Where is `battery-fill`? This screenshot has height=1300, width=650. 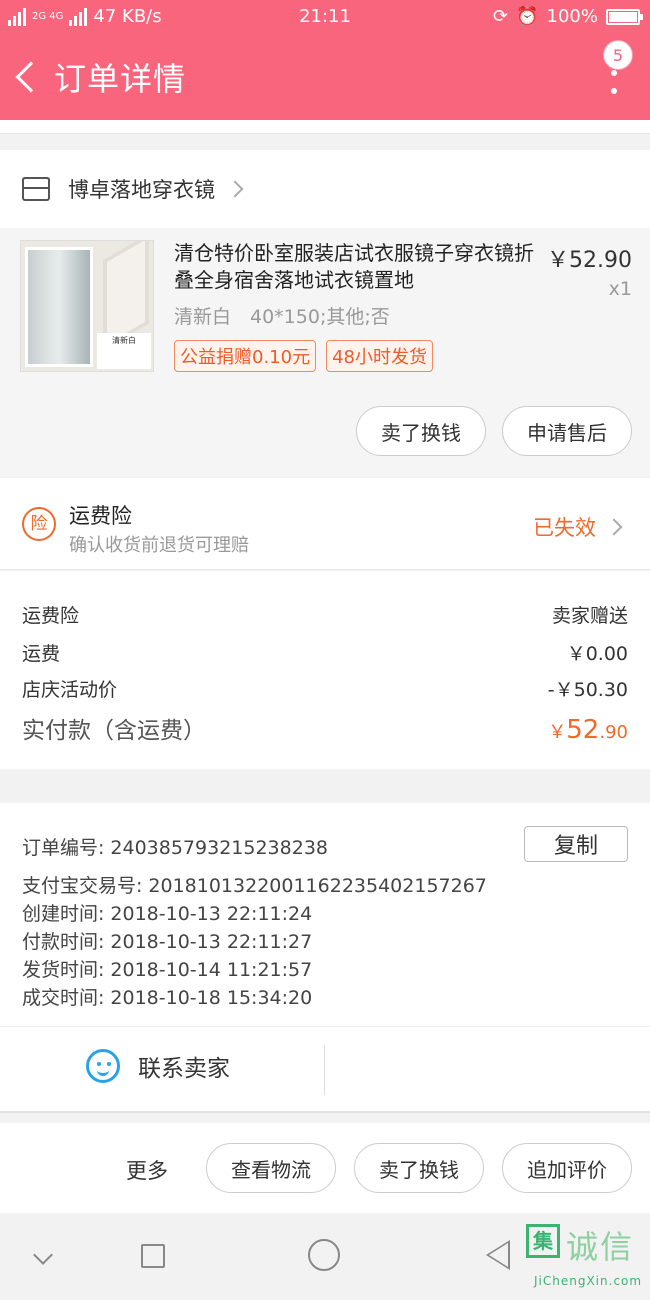
battery-fill is located at coordinates (623, 16).